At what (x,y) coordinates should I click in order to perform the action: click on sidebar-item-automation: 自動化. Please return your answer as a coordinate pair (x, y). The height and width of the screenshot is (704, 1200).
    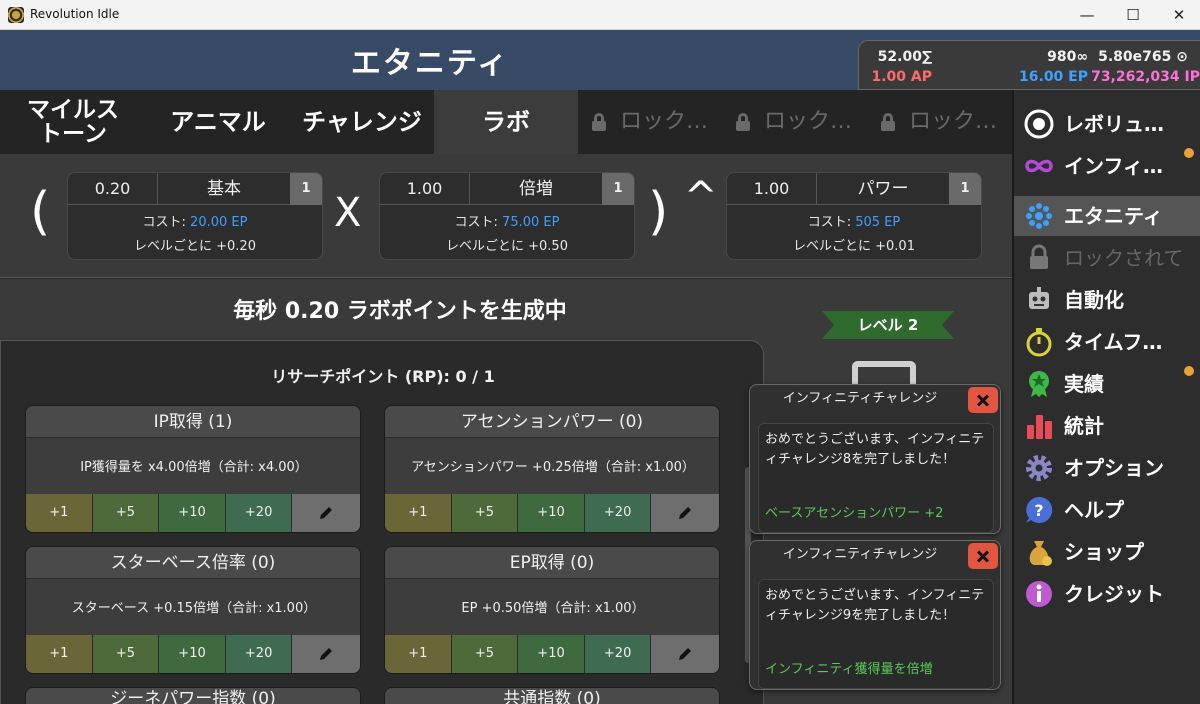
    Looking at the image, I should click on (1107, 300).